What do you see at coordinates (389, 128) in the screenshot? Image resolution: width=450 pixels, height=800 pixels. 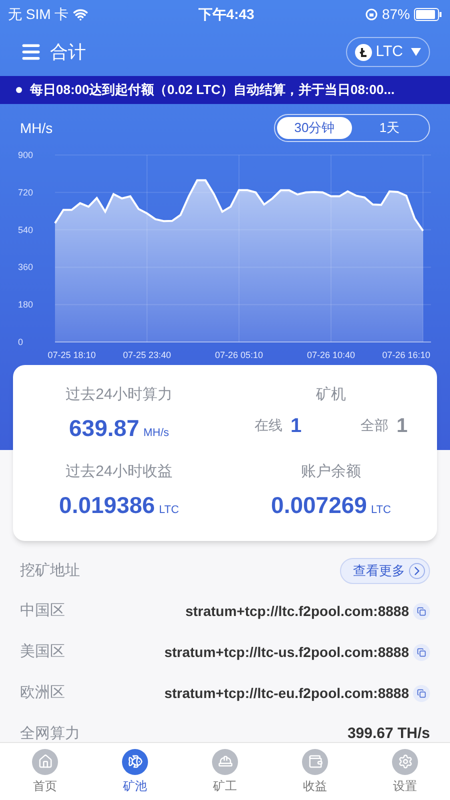 I see `range-tab: 1天` at bounding box center [389, 128].